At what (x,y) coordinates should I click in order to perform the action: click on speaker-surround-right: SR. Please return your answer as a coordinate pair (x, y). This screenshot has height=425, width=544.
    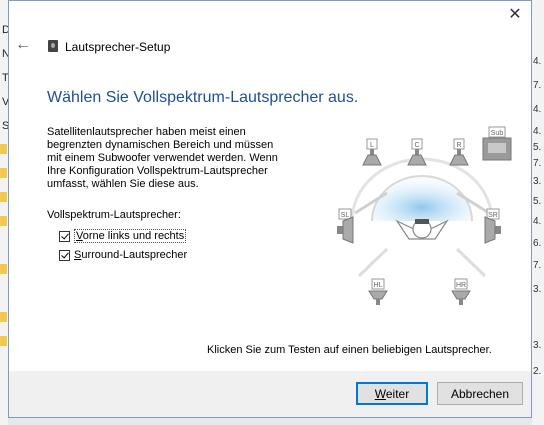
    Looking at the image, I should click on (492, 226).